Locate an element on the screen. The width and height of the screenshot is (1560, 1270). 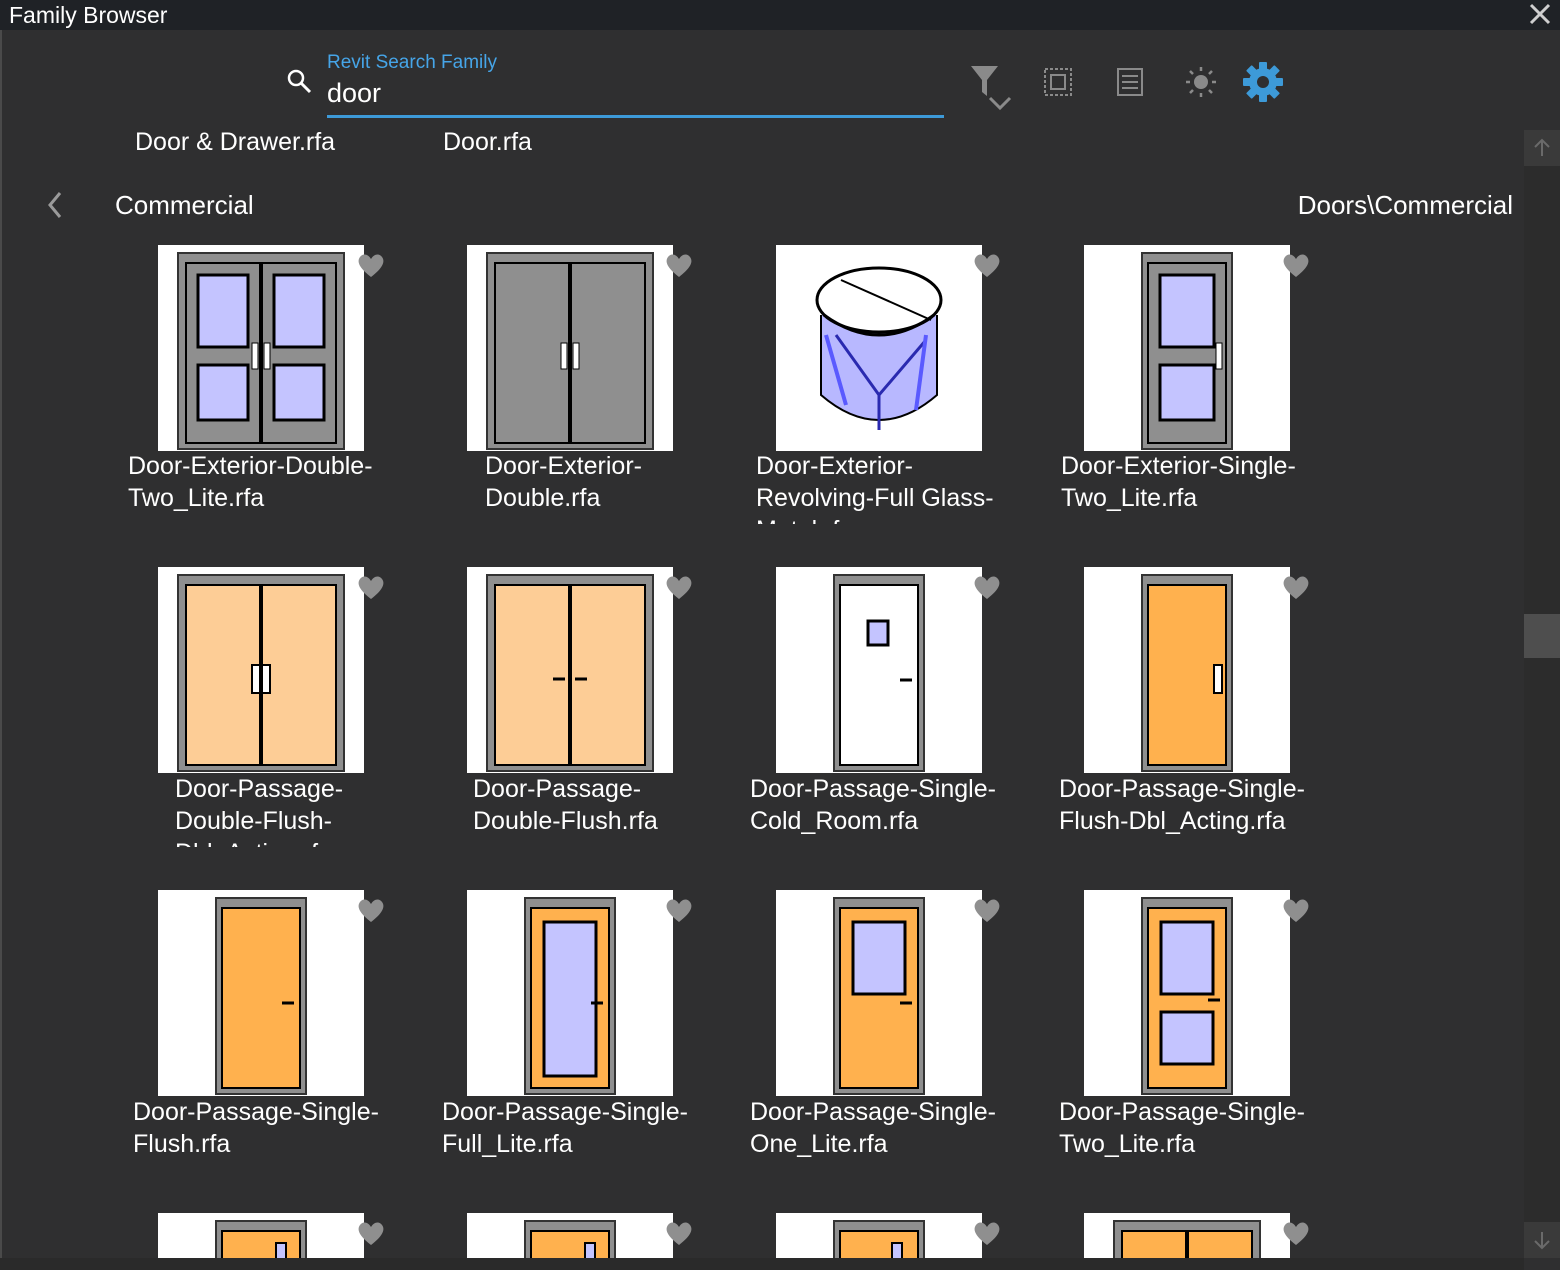
brightness-icon is located at coordinates (1202, 82).